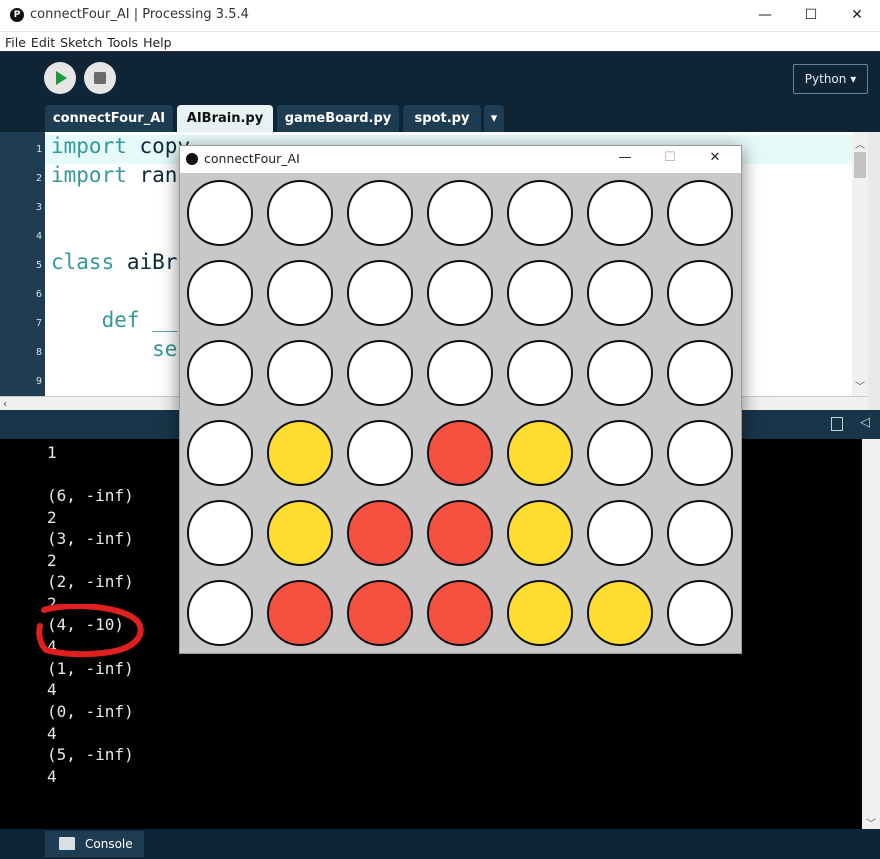  I want to click on tab-spot: spot.py, so click(442, 118).